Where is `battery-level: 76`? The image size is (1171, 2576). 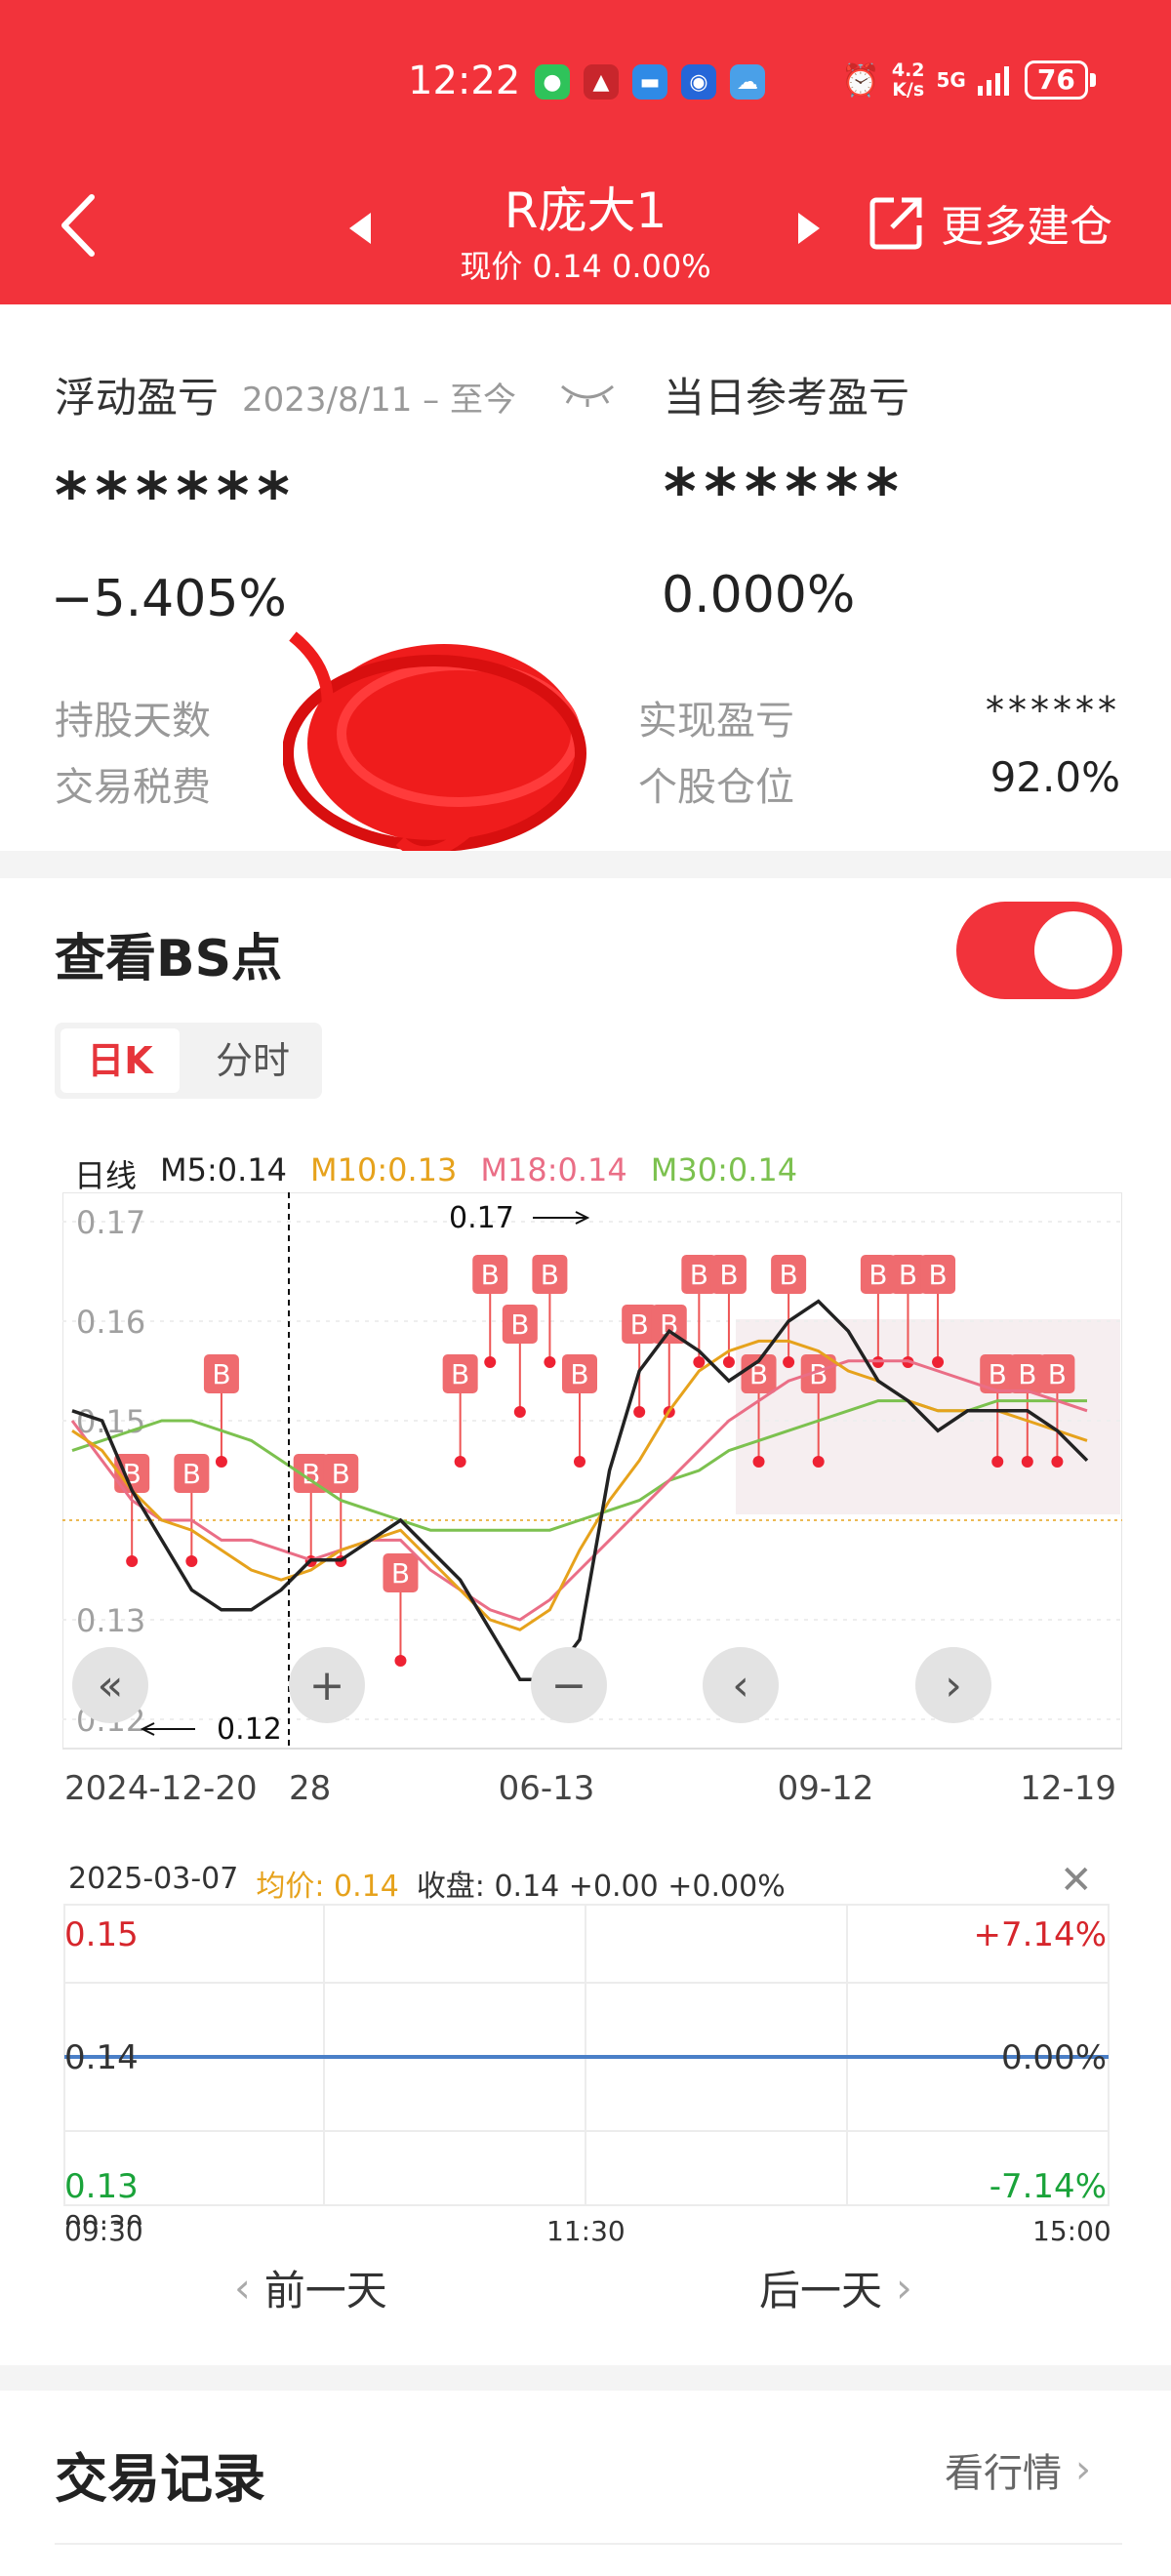
battery-level: 76 is located at coordinates (1056, 80).